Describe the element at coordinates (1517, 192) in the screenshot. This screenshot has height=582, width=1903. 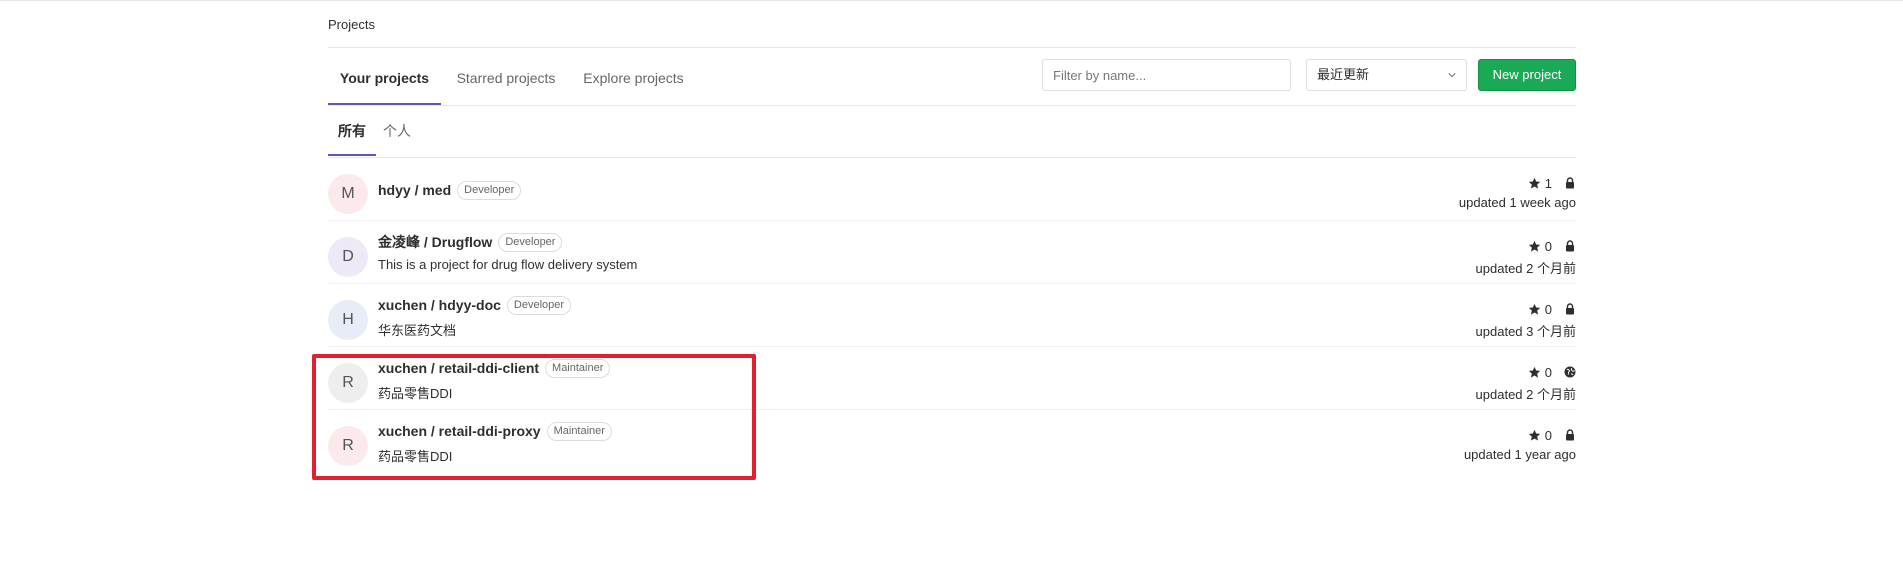
I see `project-stats: 1 updated 1 week ago` at that location.